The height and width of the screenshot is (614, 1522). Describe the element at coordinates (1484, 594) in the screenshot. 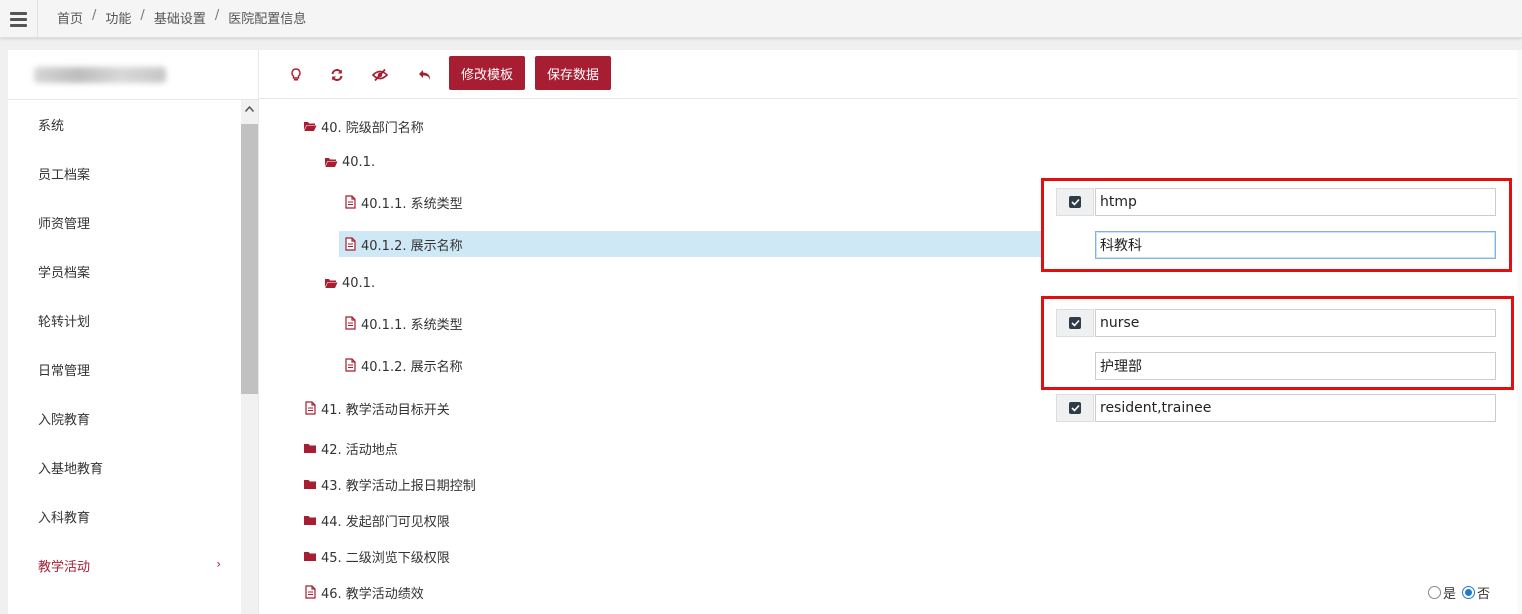

I see `radio-no-label: 否` at that location.